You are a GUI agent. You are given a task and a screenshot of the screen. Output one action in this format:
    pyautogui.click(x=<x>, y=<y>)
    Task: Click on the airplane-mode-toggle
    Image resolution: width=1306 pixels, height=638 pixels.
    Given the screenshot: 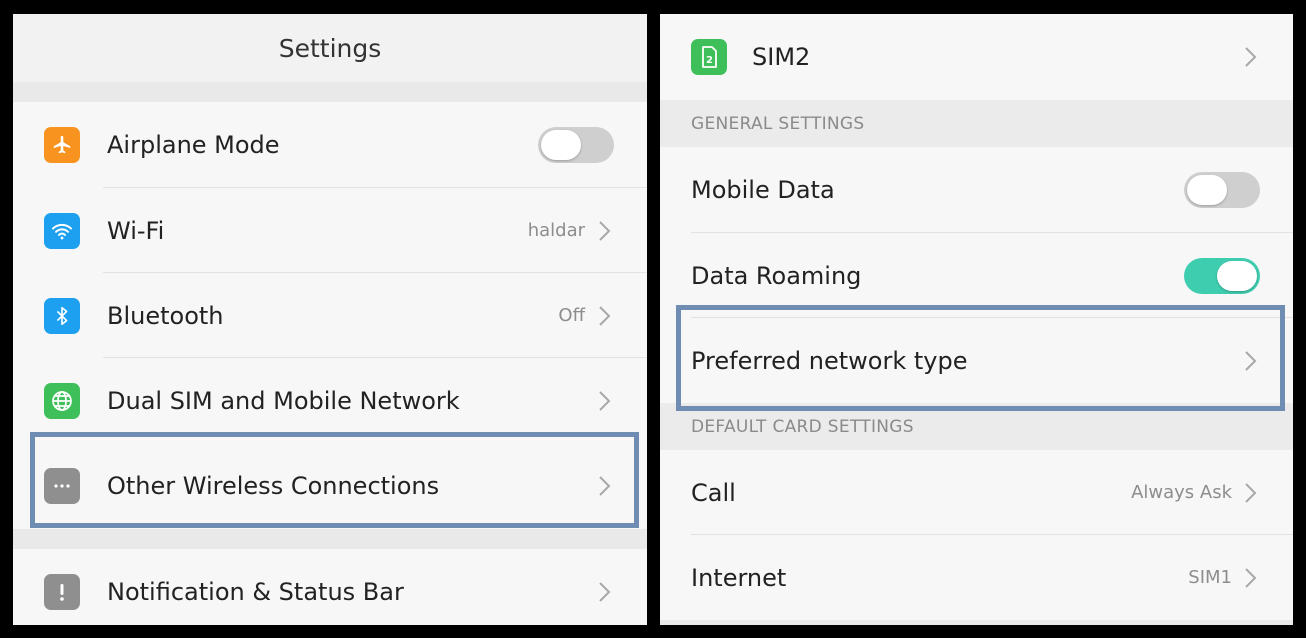 What is the action you would take?
    pyautogui.click(x=576, y=144)
    